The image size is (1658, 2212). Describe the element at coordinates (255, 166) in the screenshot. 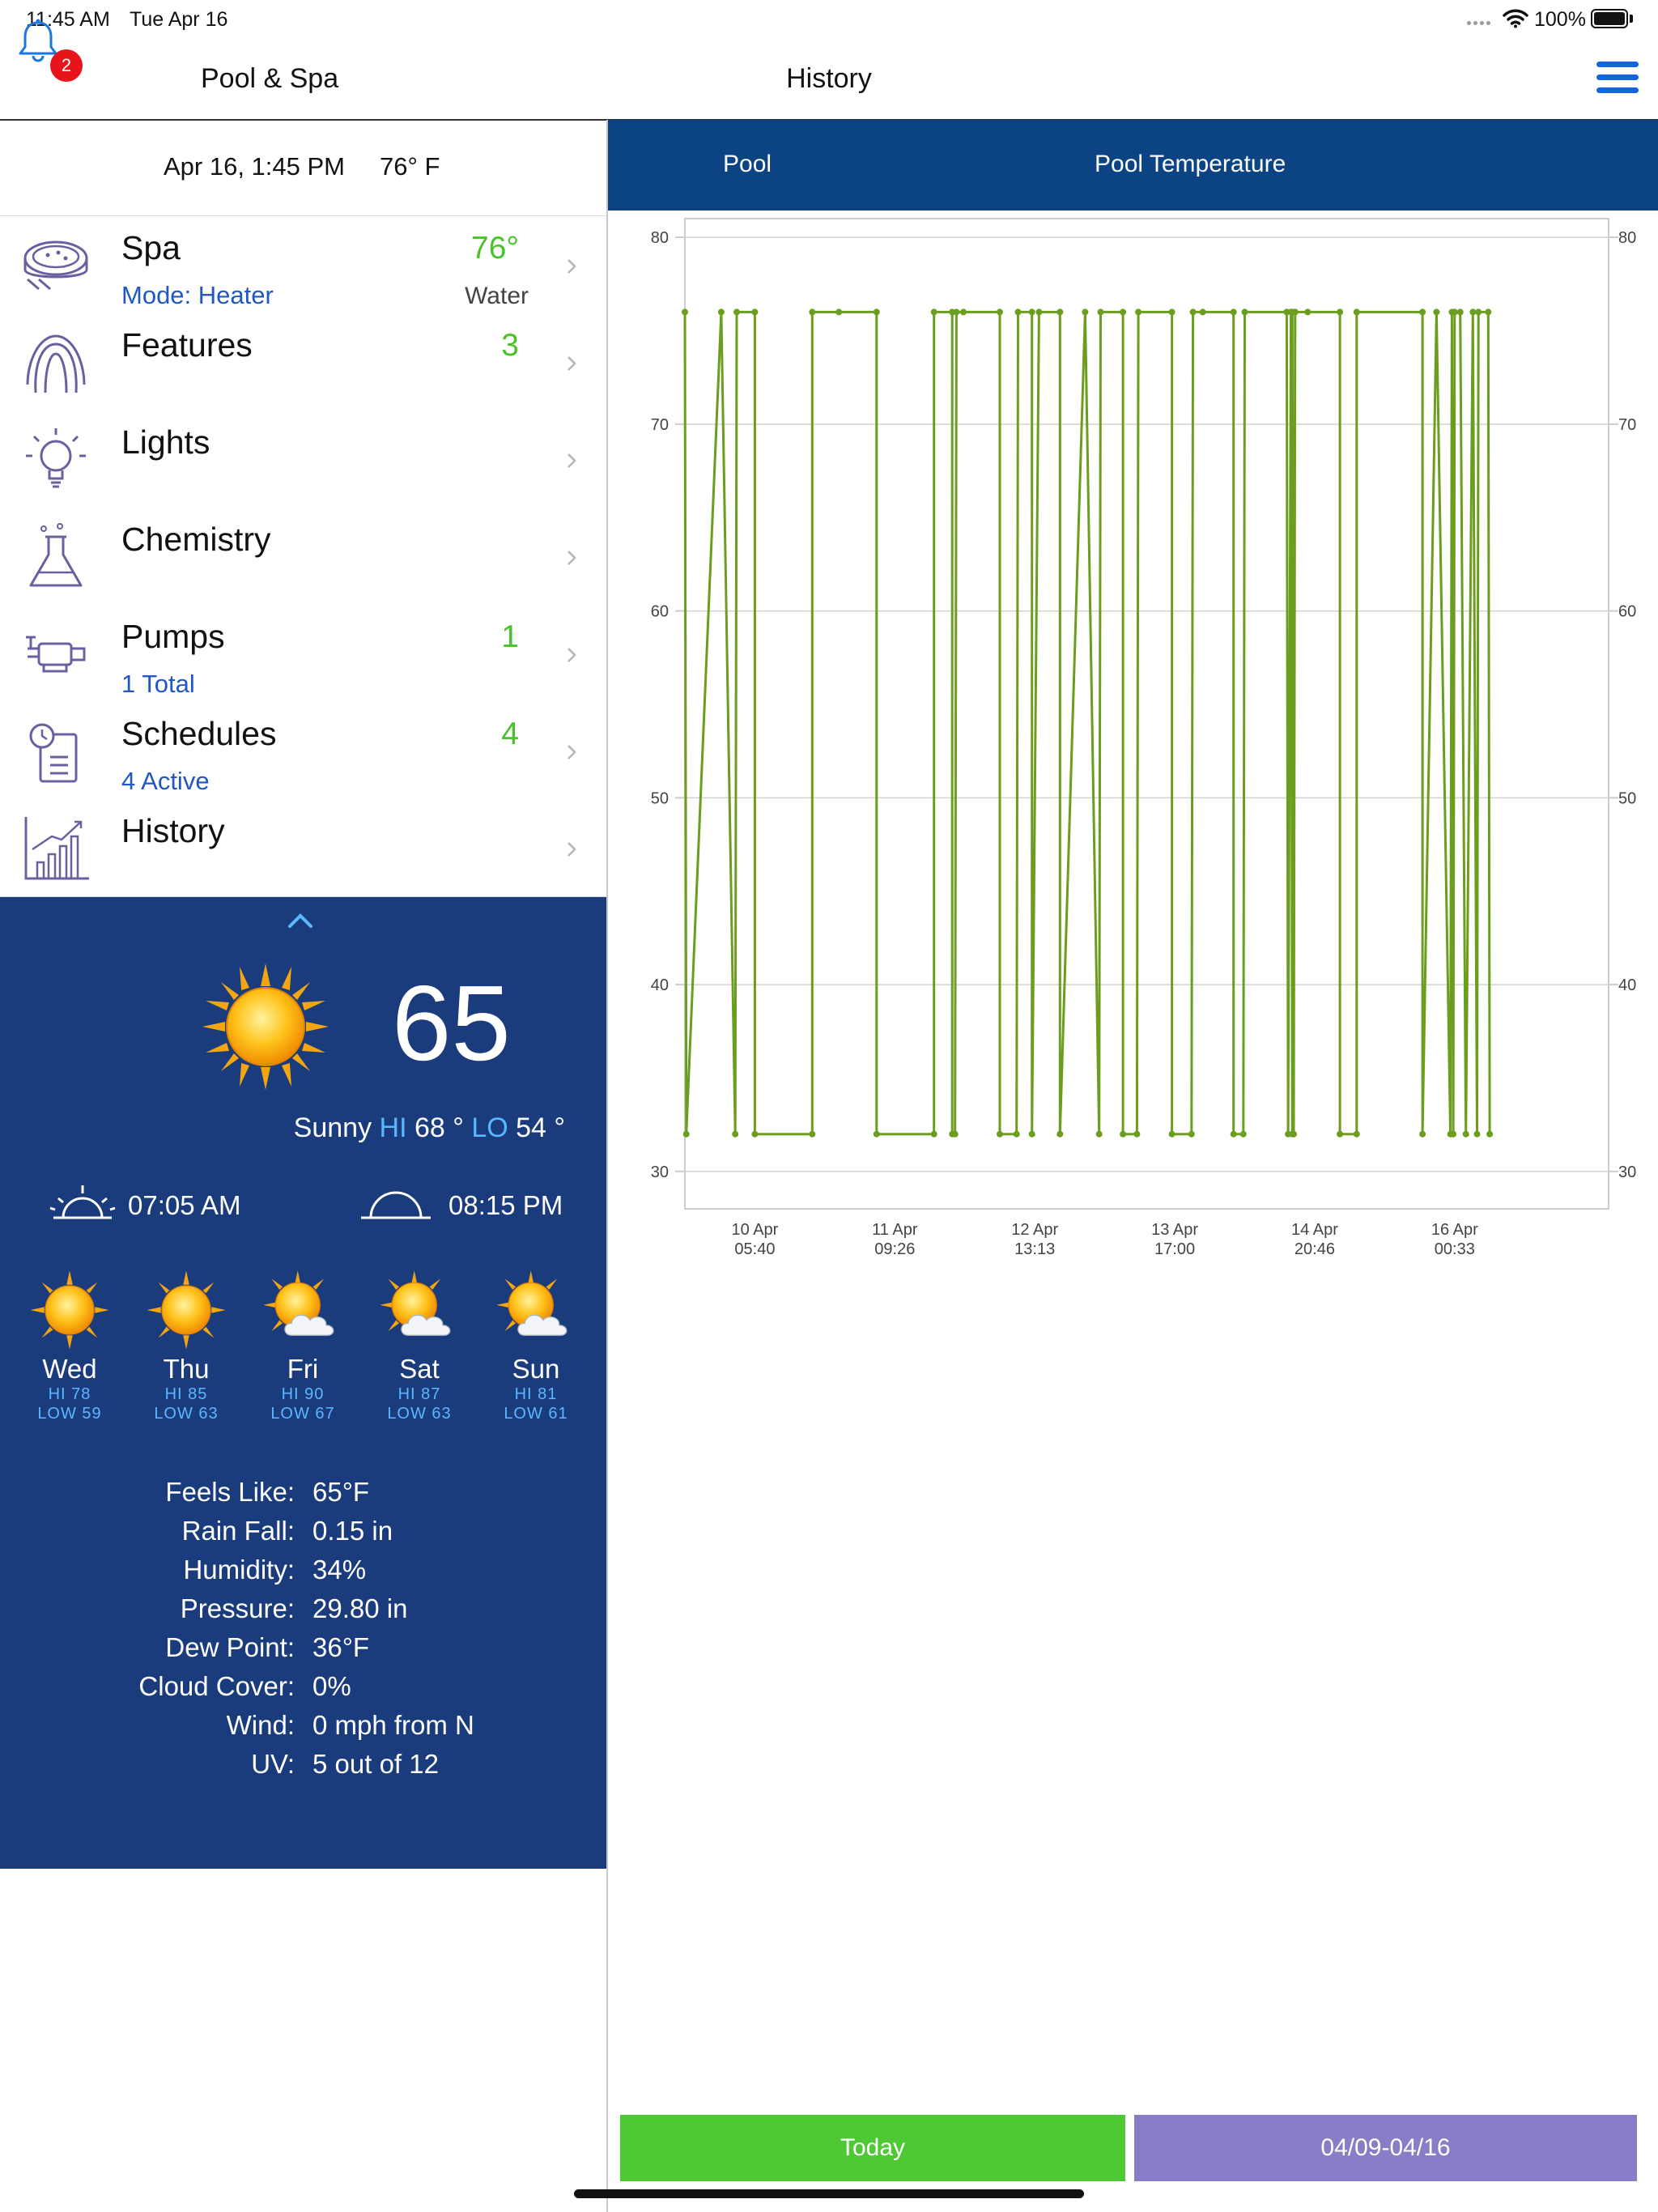

I see `summary-datetime: Apr 16, 1:45 PM` at that location.